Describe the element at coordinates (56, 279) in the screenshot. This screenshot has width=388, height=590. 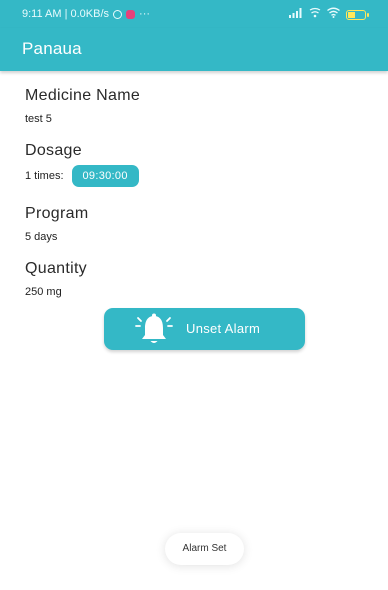
I see `quantity-section: Quantity 250 mg` at that location.